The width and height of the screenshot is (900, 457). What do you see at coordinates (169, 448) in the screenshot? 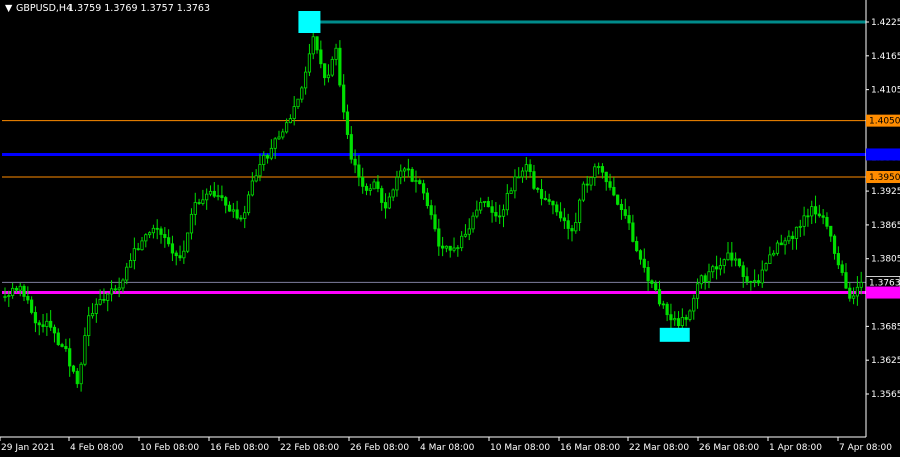
I see `x-tick-label: 10 Feb 08:00` at bounding box center [169, 448].